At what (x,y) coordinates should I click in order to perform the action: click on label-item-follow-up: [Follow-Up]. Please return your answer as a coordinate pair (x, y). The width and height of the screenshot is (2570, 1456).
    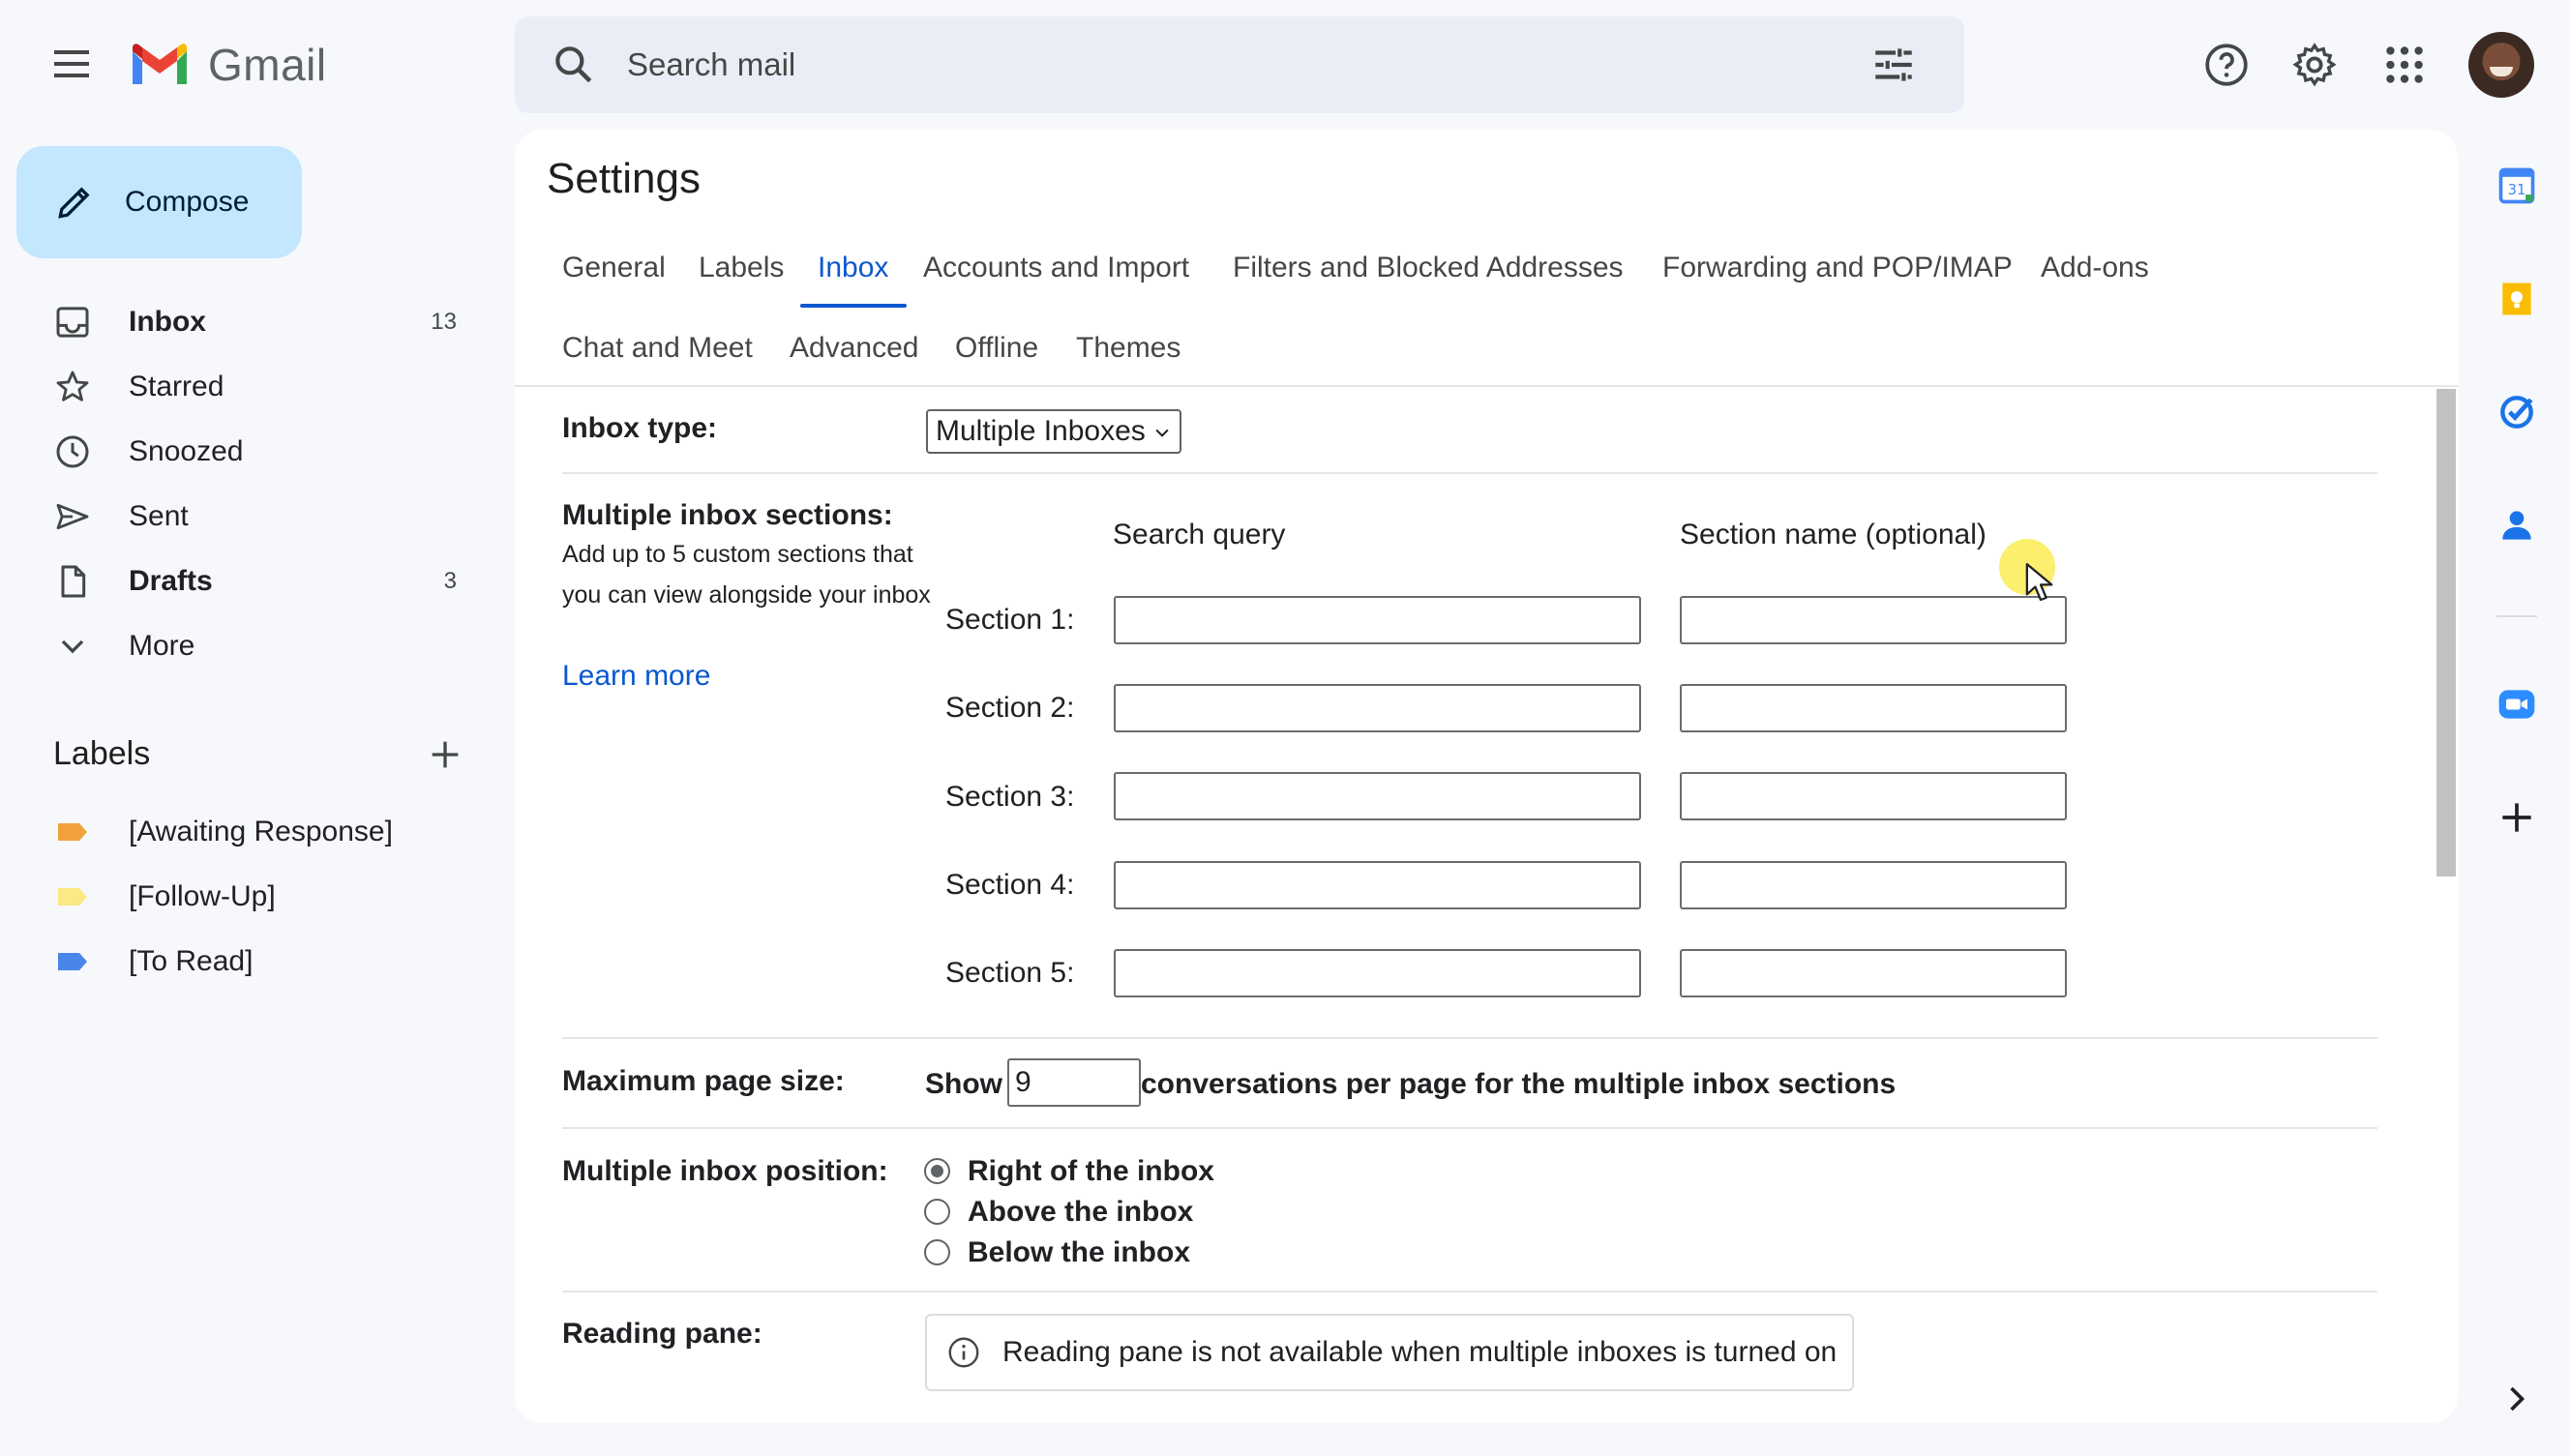
    Looking at the image, I should click on (247, 897).